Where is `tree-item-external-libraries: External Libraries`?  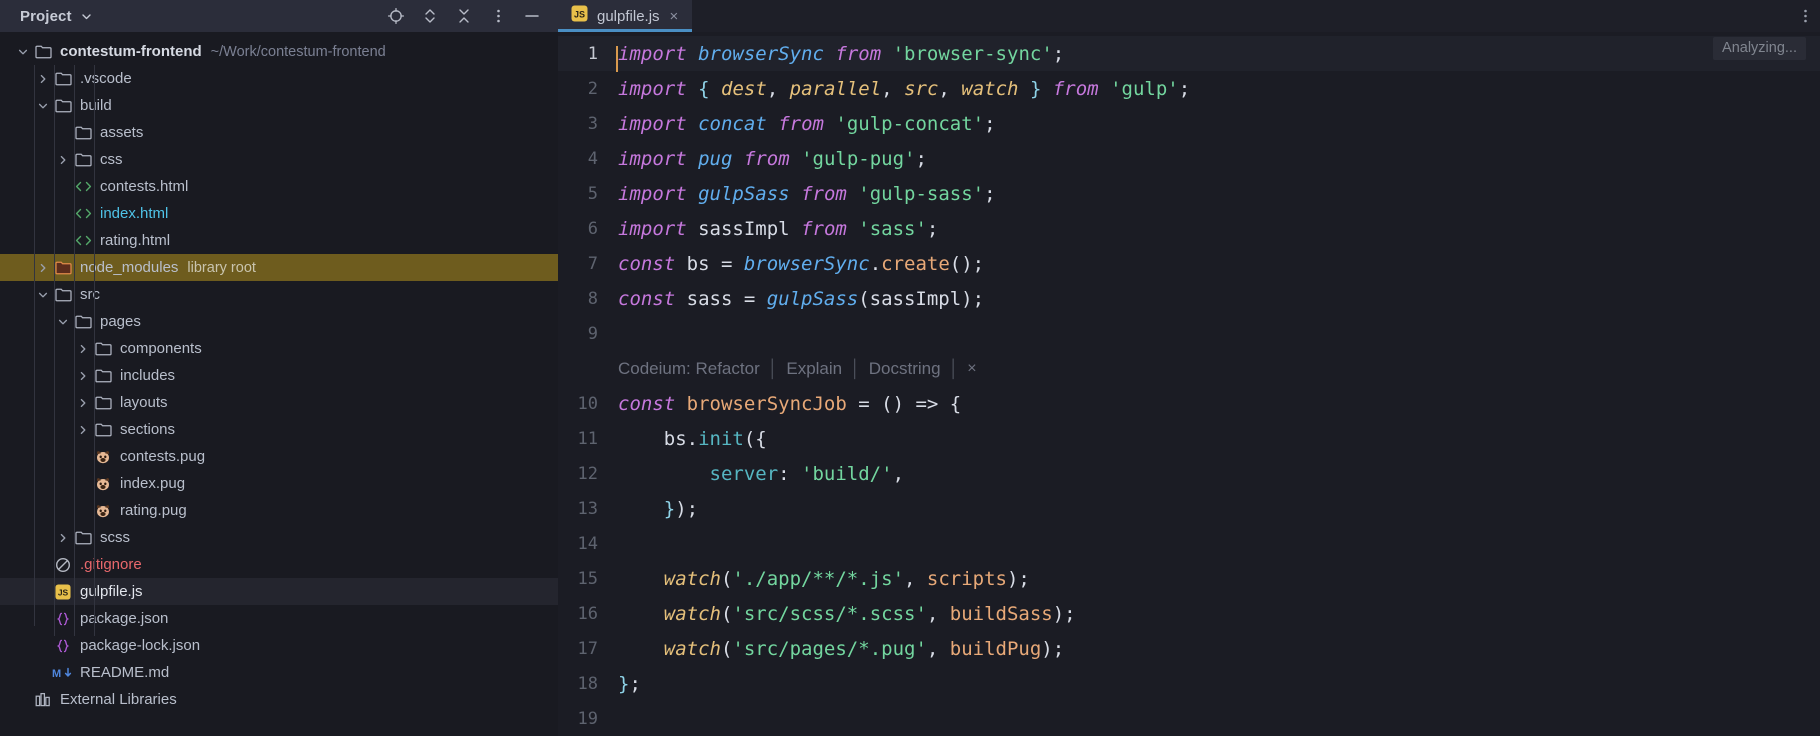 tree-item-external-libraries: External Libraries is located at coordinates (279, 699).